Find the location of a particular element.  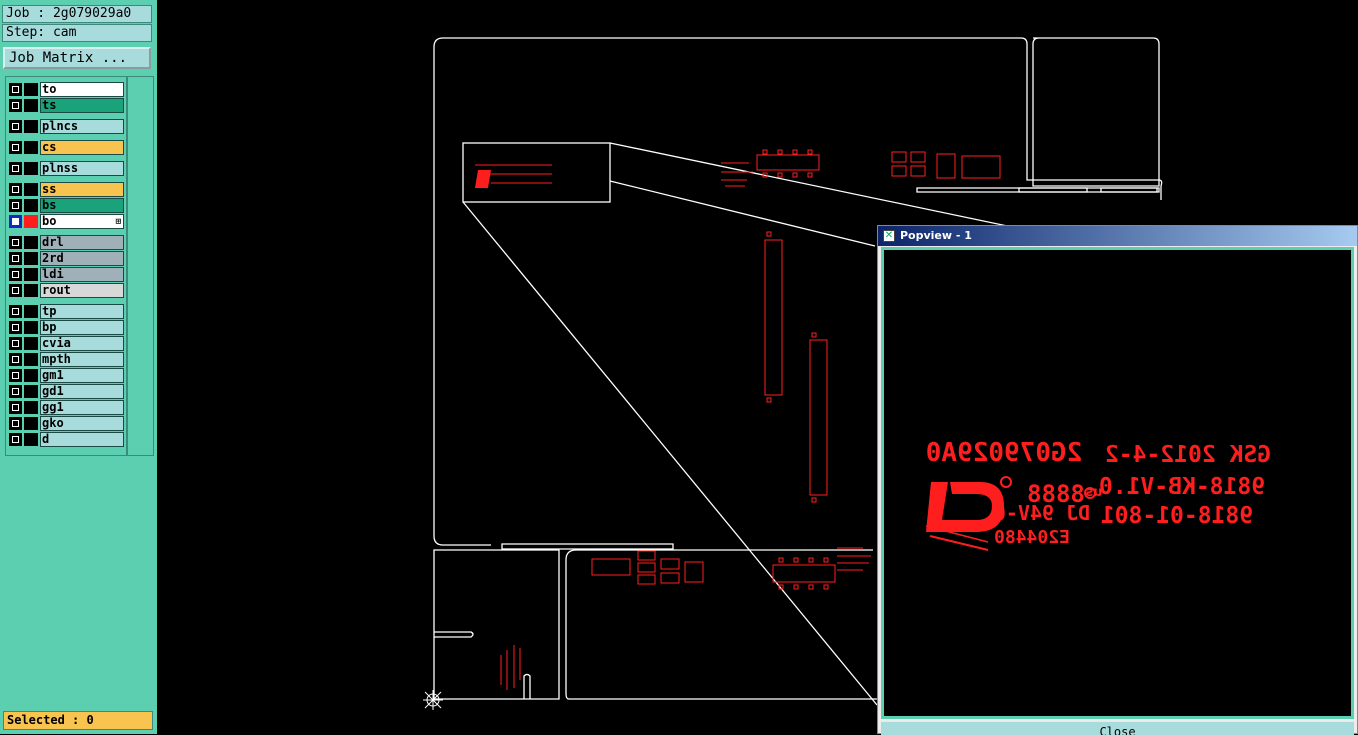

layer-row-rout: rout is located at coordinates (66, 290).